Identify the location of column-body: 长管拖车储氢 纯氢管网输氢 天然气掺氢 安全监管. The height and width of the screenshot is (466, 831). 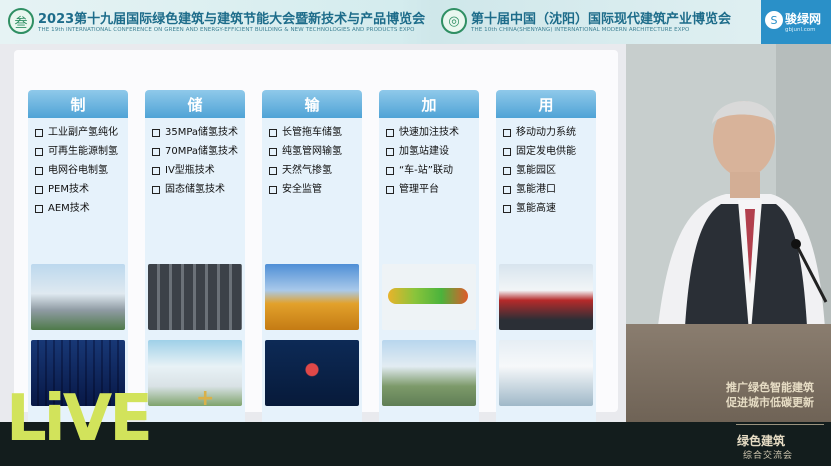
(312, 274).